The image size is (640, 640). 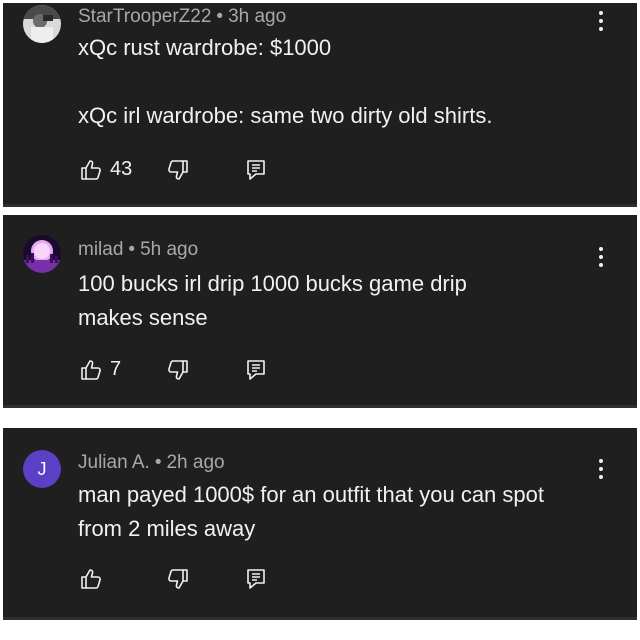 What do you see at coordinates (144, 16) in the screenshot?
I see `comment-author: StarTrooperZ22` at bounding box center [144, 16].